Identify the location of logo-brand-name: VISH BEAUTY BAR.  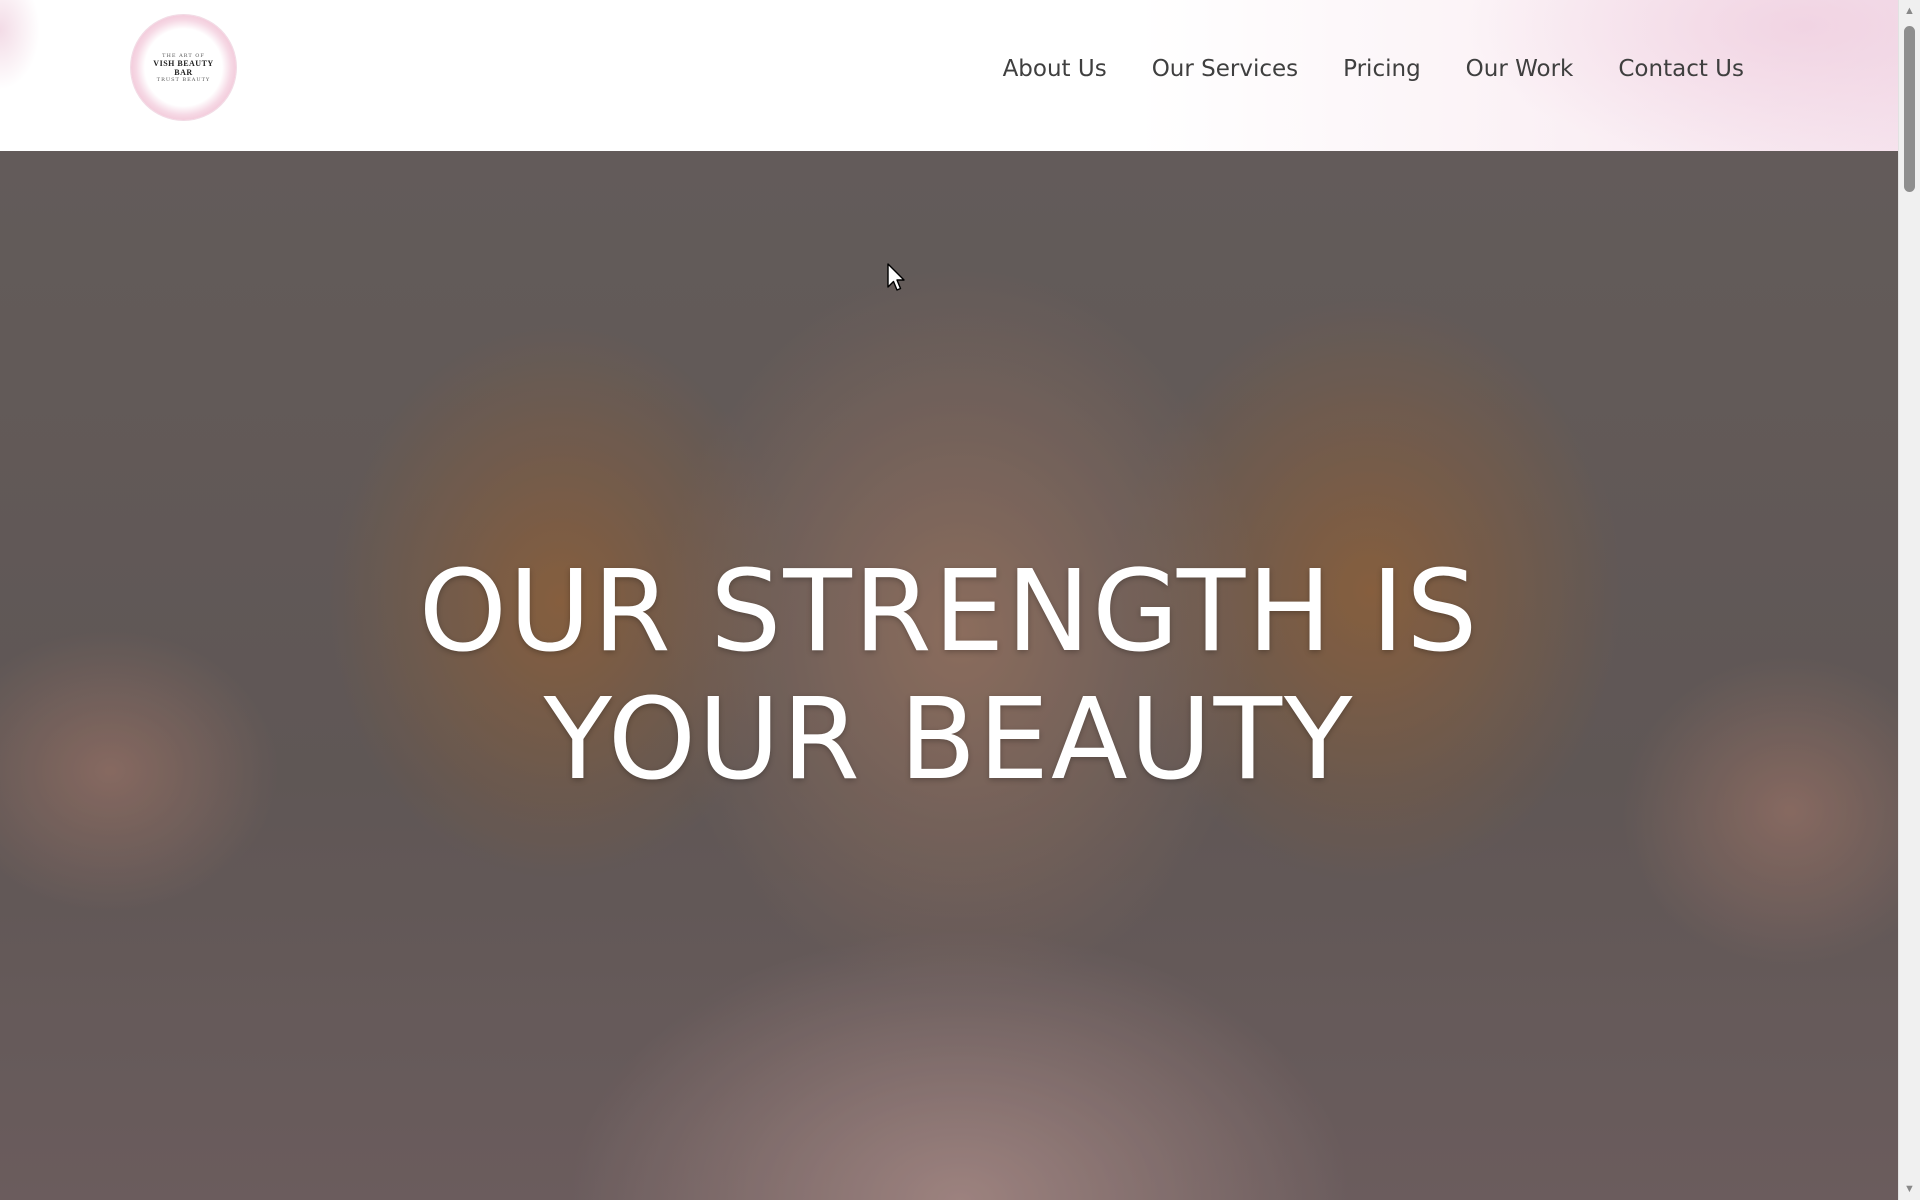
(183, 67).